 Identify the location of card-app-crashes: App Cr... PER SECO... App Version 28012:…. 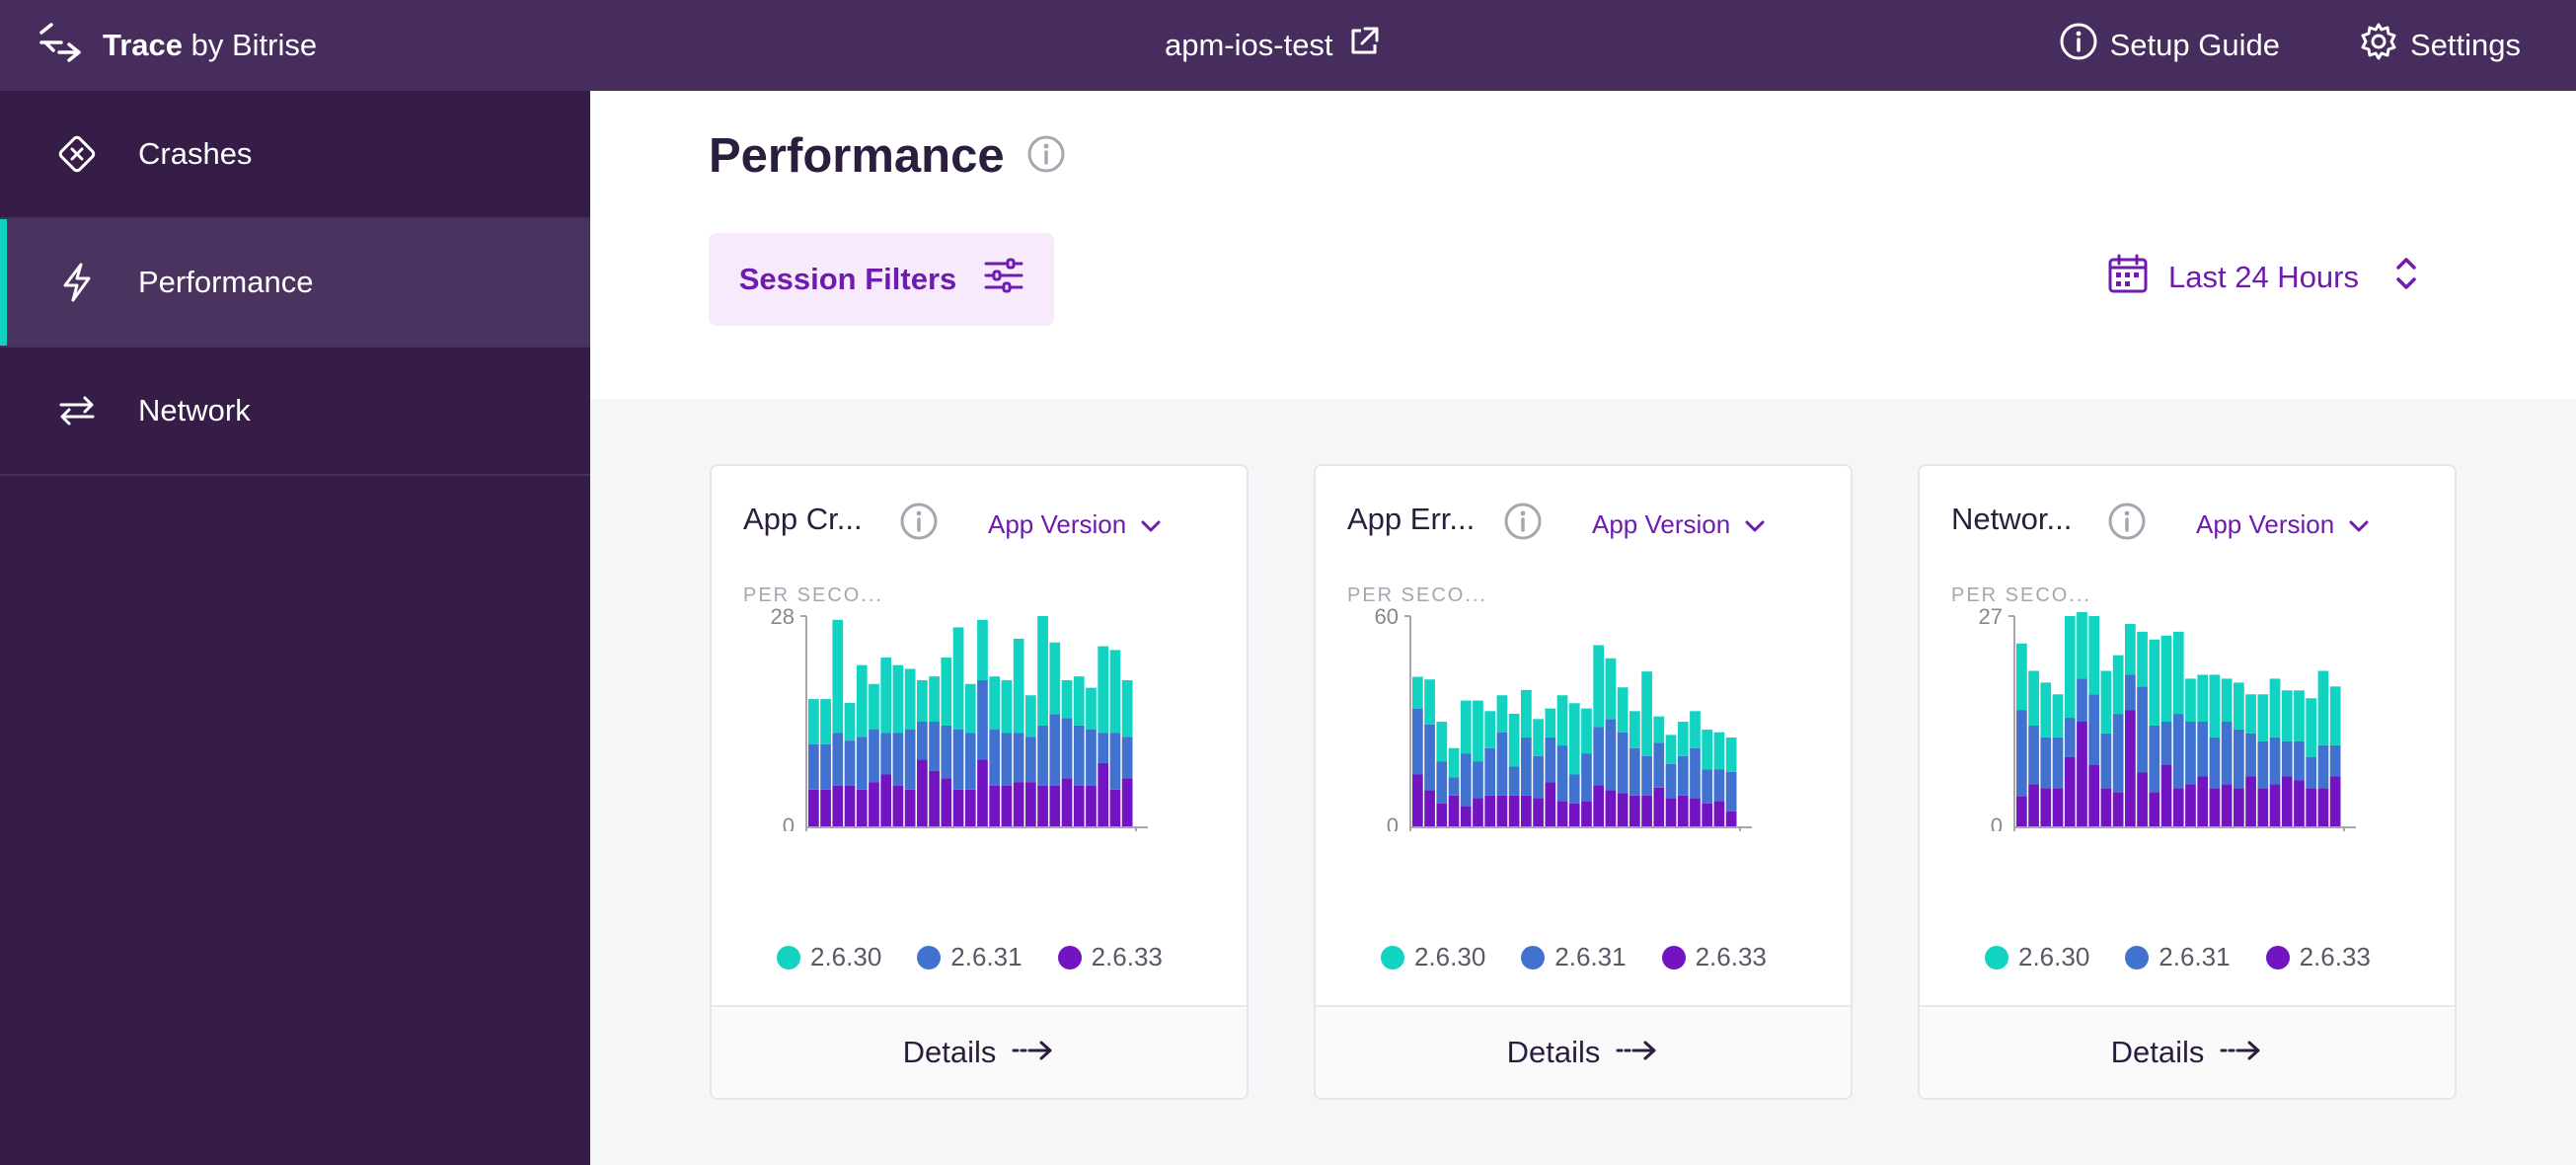
(980, 782).